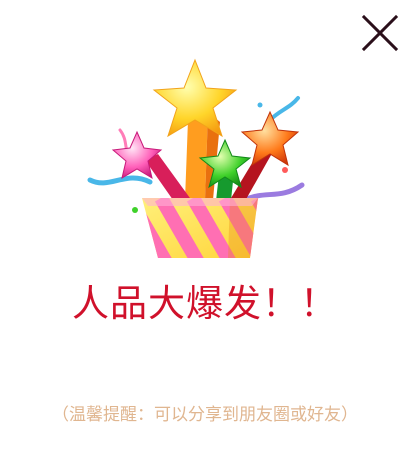 This screenshot has width=410, height=455. Describe the element at coordinates (205, 415) in the screenshot. I see `share-tip: （温馨提醒：可以分享到朋友圈或好友）` at that location.